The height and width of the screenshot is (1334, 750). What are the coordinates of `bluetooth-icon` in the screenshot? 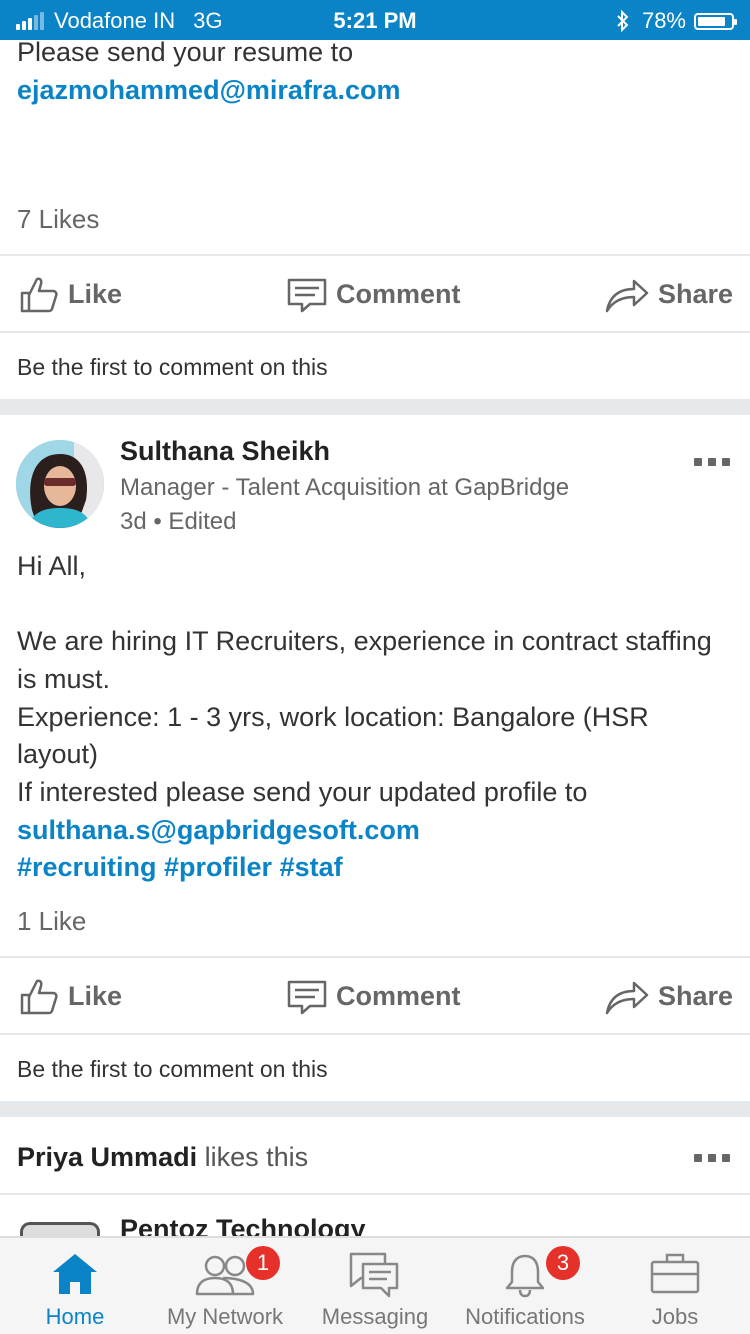 It's located at (623, 21).